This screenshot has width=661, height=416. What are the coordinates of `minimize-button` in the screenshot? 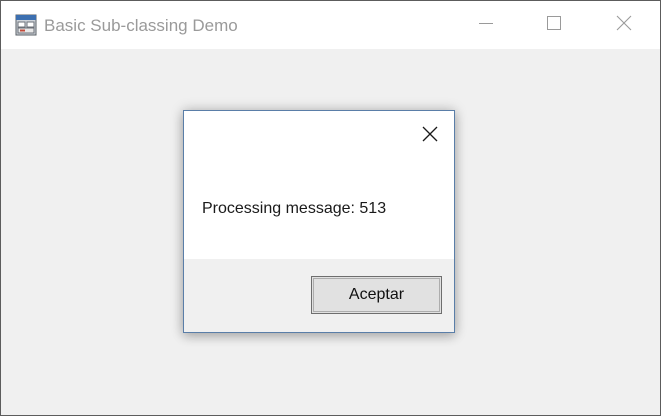 It's located at (486, 25).